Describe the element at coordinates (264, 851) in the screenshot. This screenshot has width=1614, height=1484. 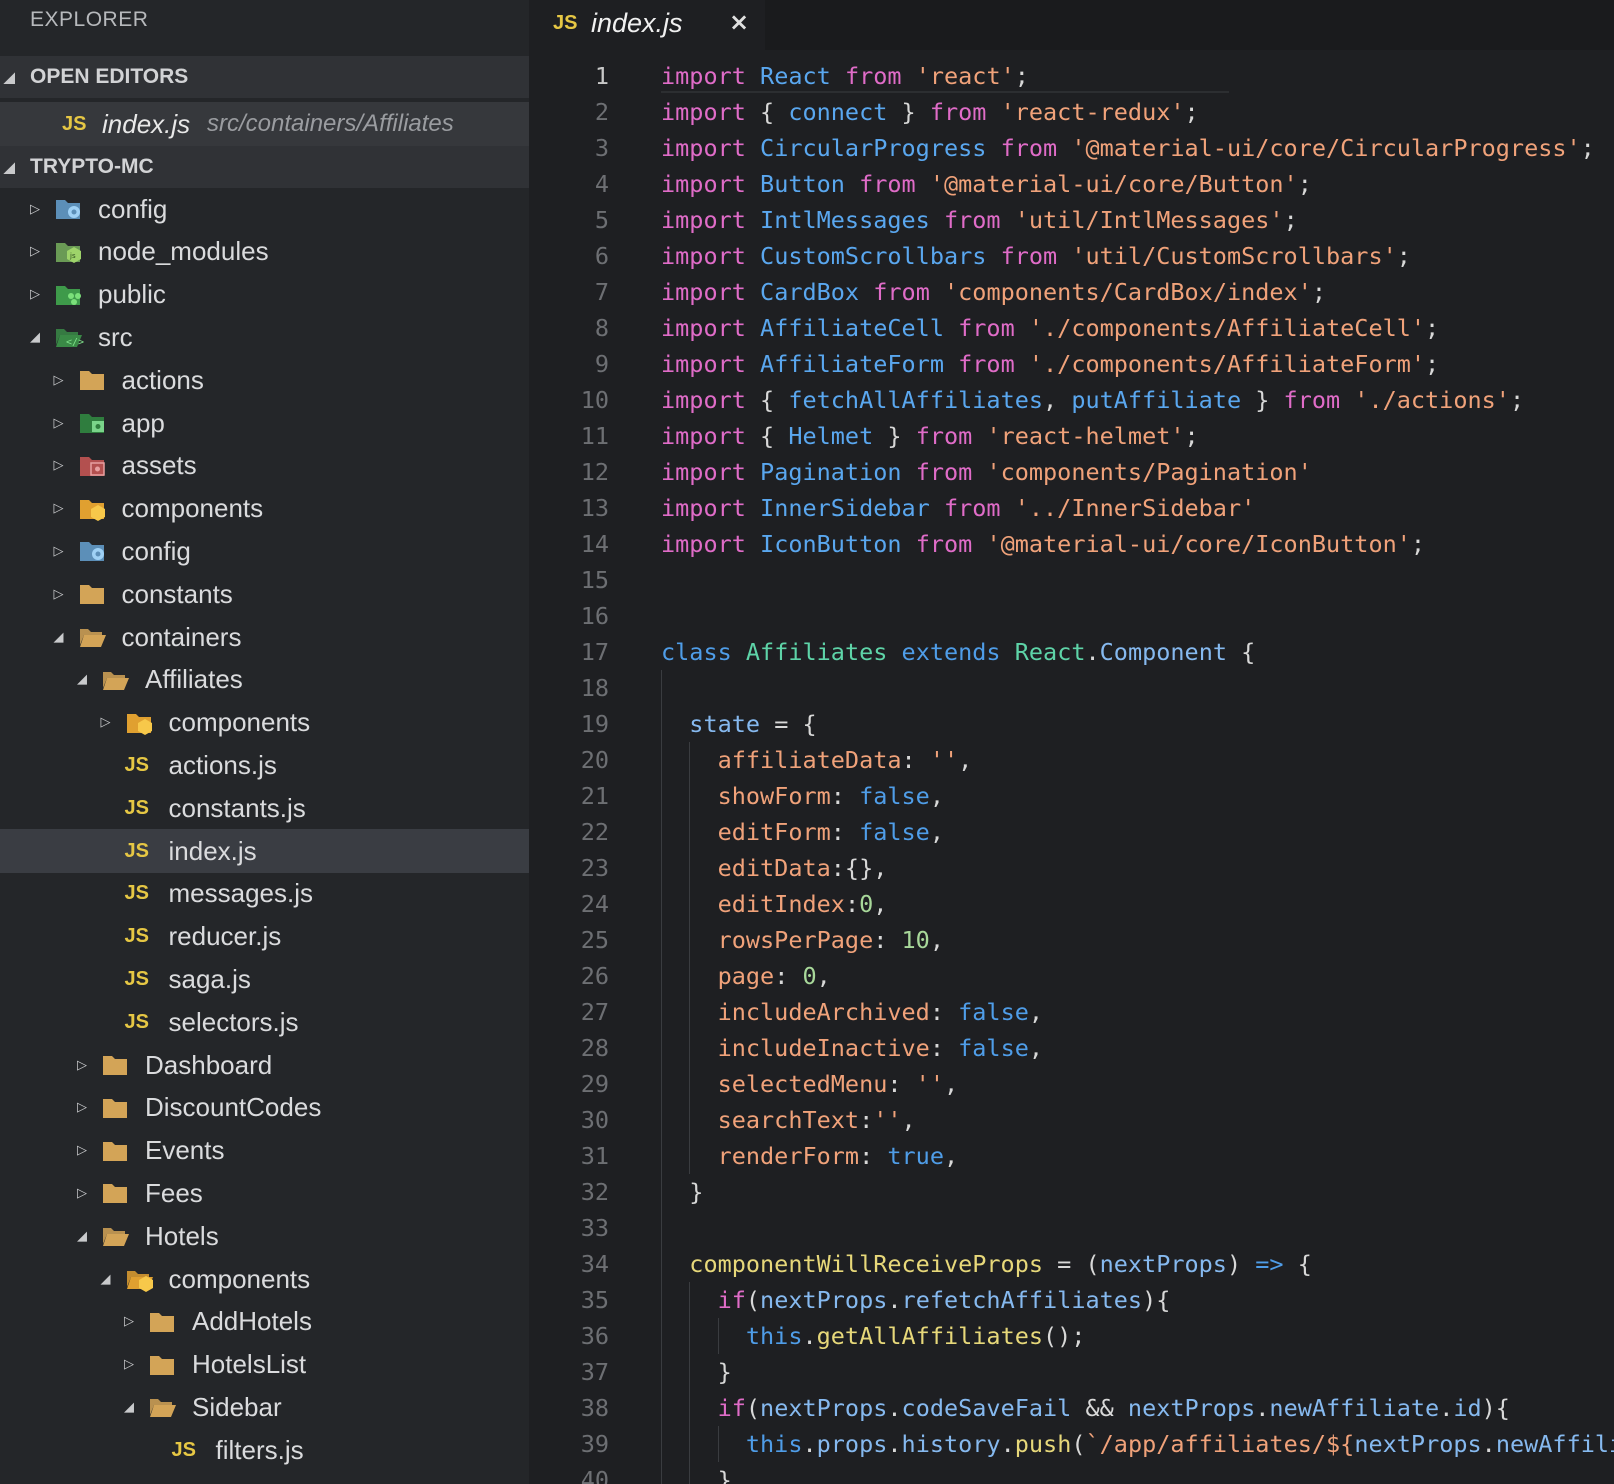
I see `file-item: JS index.js` at that location.